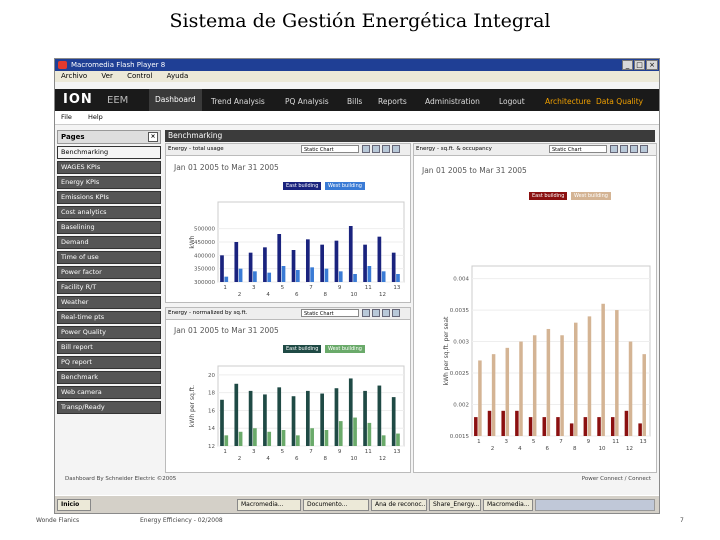  What do you see at coordinates (109, 212) in the screenshot?
I see `sidebar-item: Cost analytics` at bounding box center [109, 212].